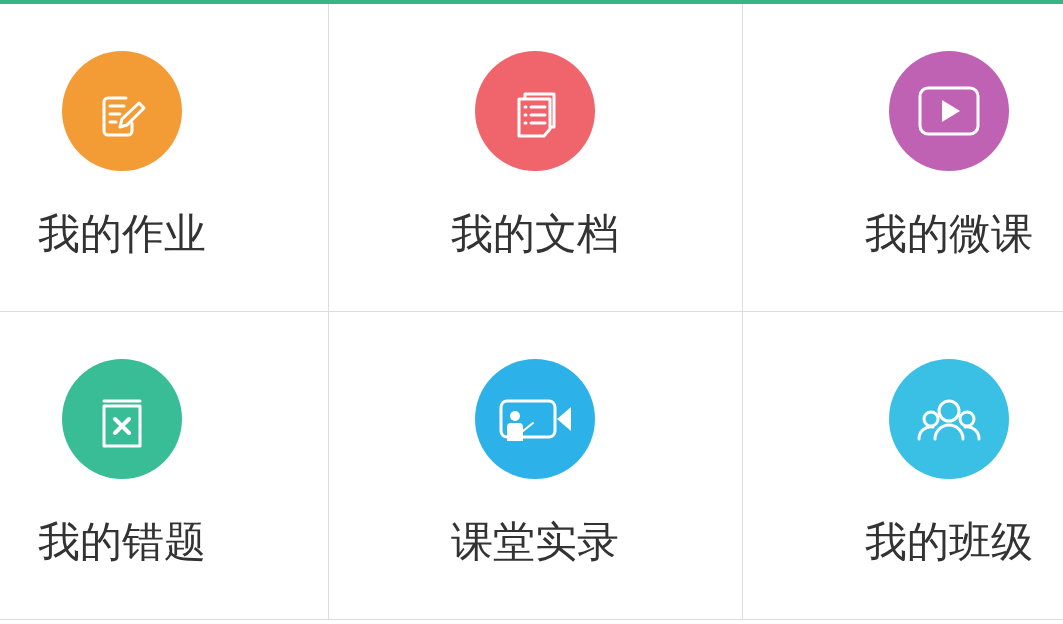 Image resolution: width=1063 pixels, height=624 pixels. I want to click on cell-label: 我的作业, so click(122, 234).